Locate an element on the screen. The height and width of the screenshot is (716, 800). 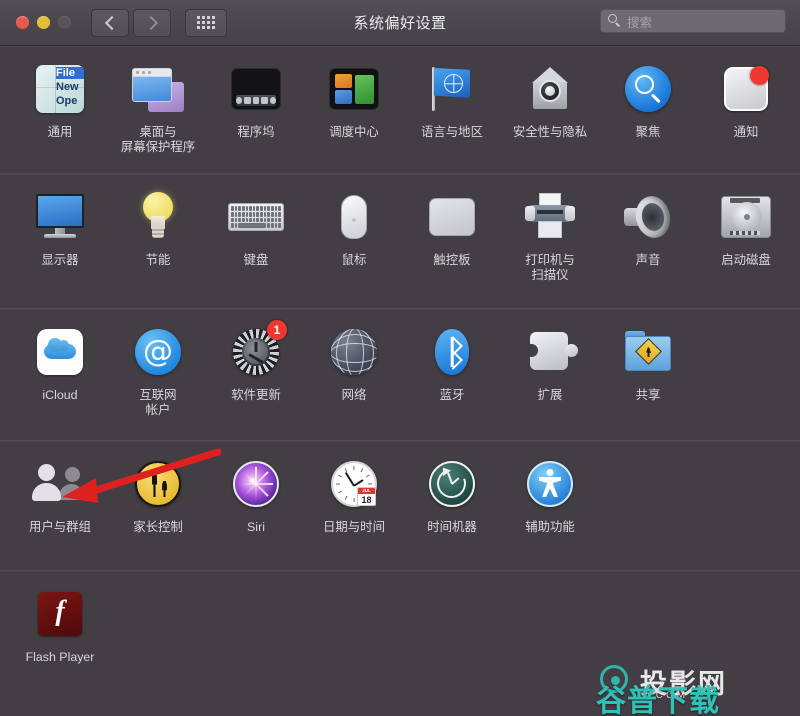
pref-label: 启动磁盘 is located at coordinates (746, 260).